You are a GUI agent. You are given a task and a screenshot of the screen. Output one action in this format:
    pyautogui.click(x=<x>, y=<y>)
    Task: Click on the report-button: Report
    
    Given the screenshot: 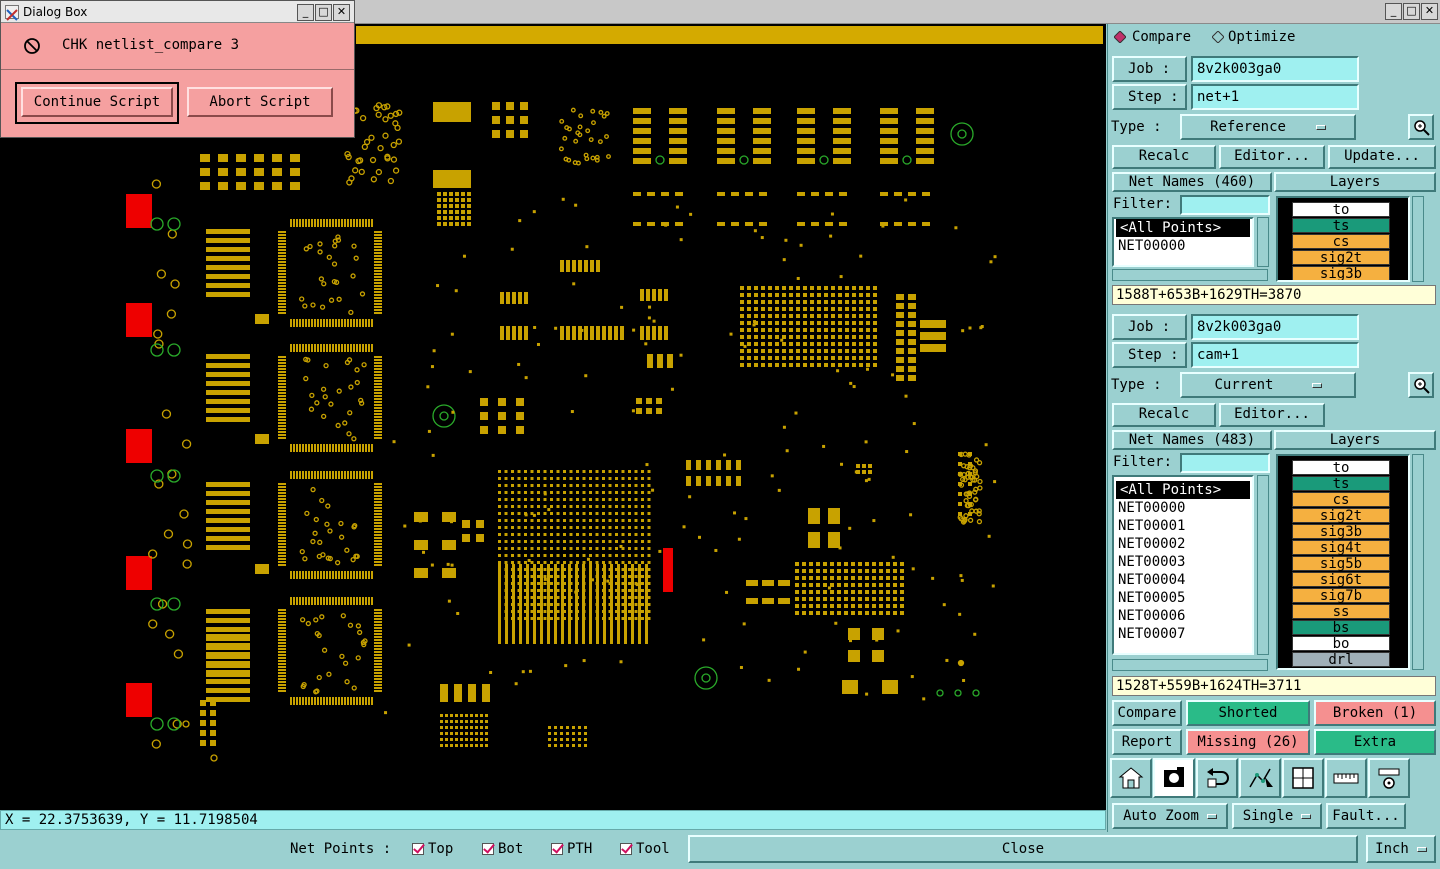 What is the action you would take?
    pyautogui.click(x=1147, y=742)
    